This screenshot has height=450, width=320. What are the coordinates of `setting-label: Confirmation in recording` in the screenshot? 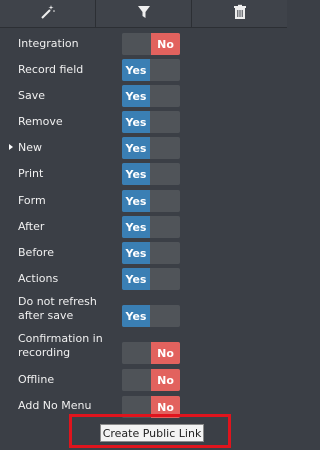 It's located at (60, 345).